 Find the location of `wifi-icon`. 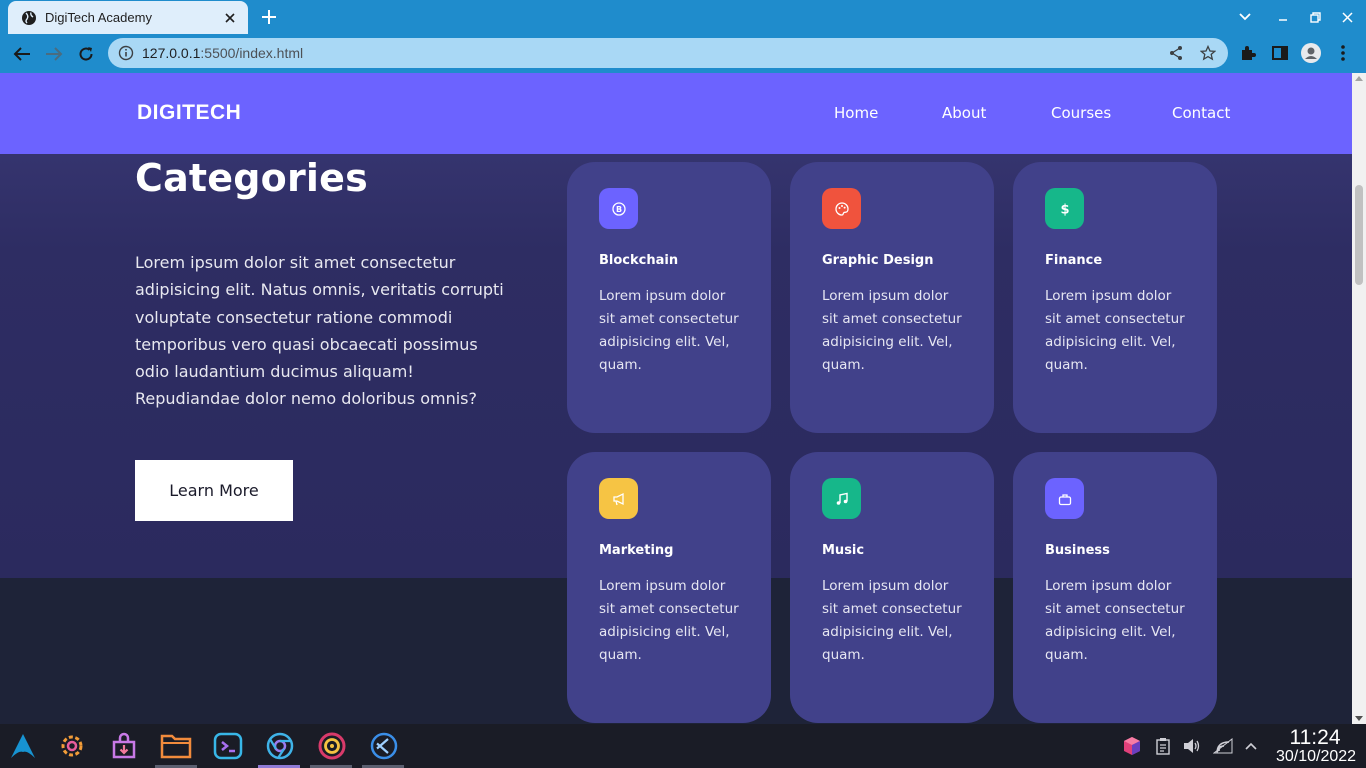

wifi-icon is located at coordinates (1223, 746).